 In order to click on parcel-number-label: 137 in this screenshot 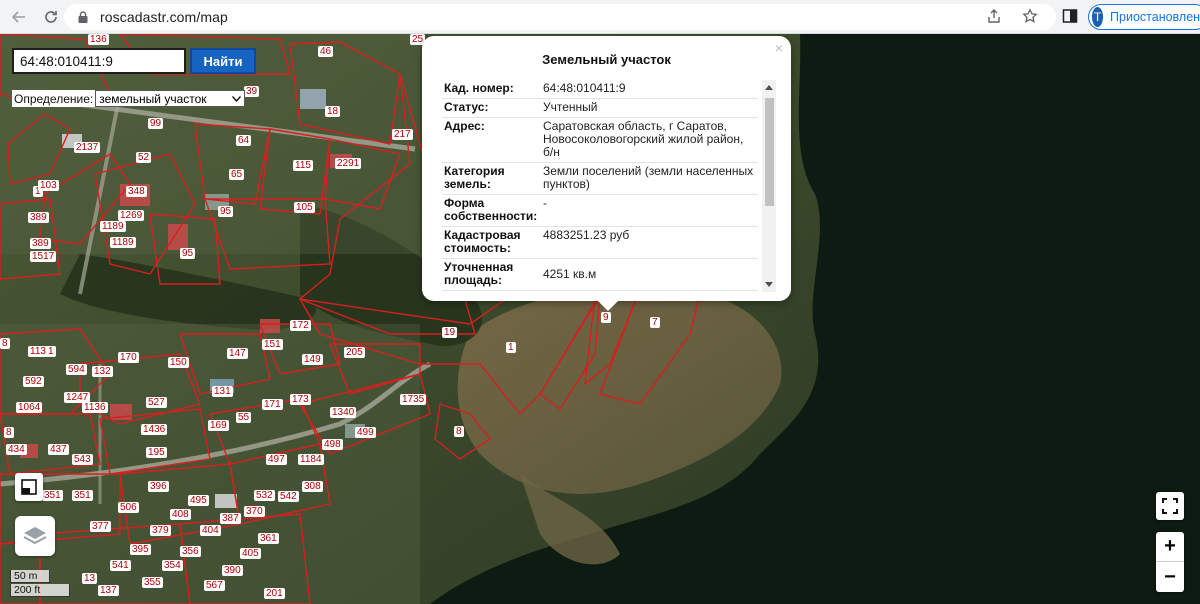, I will do `click(108, 590)`.